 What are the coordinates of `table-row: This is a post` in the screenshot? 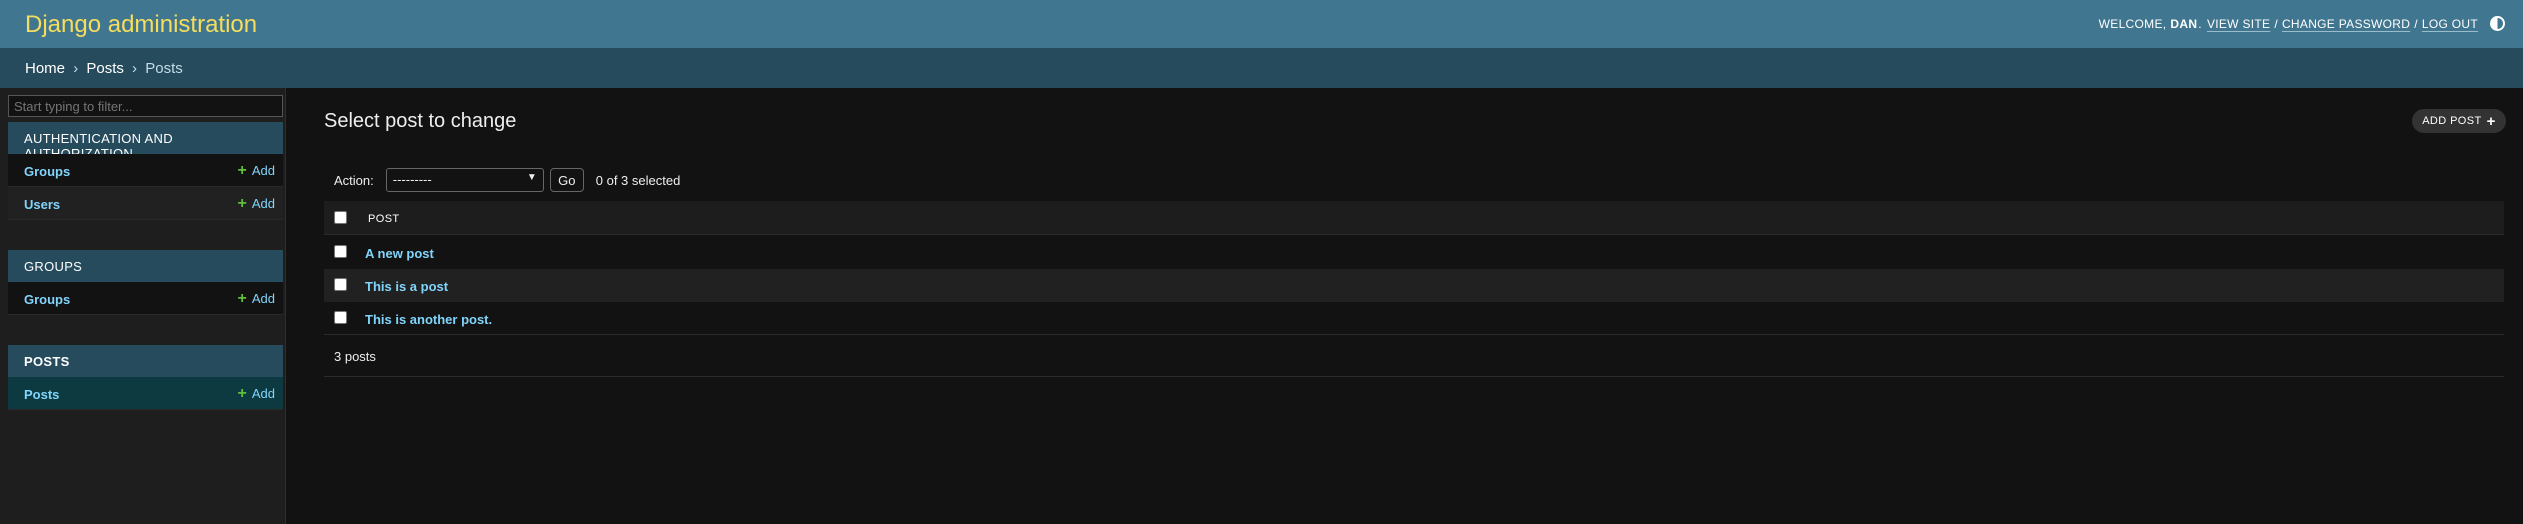 It's located at (1414, 285).